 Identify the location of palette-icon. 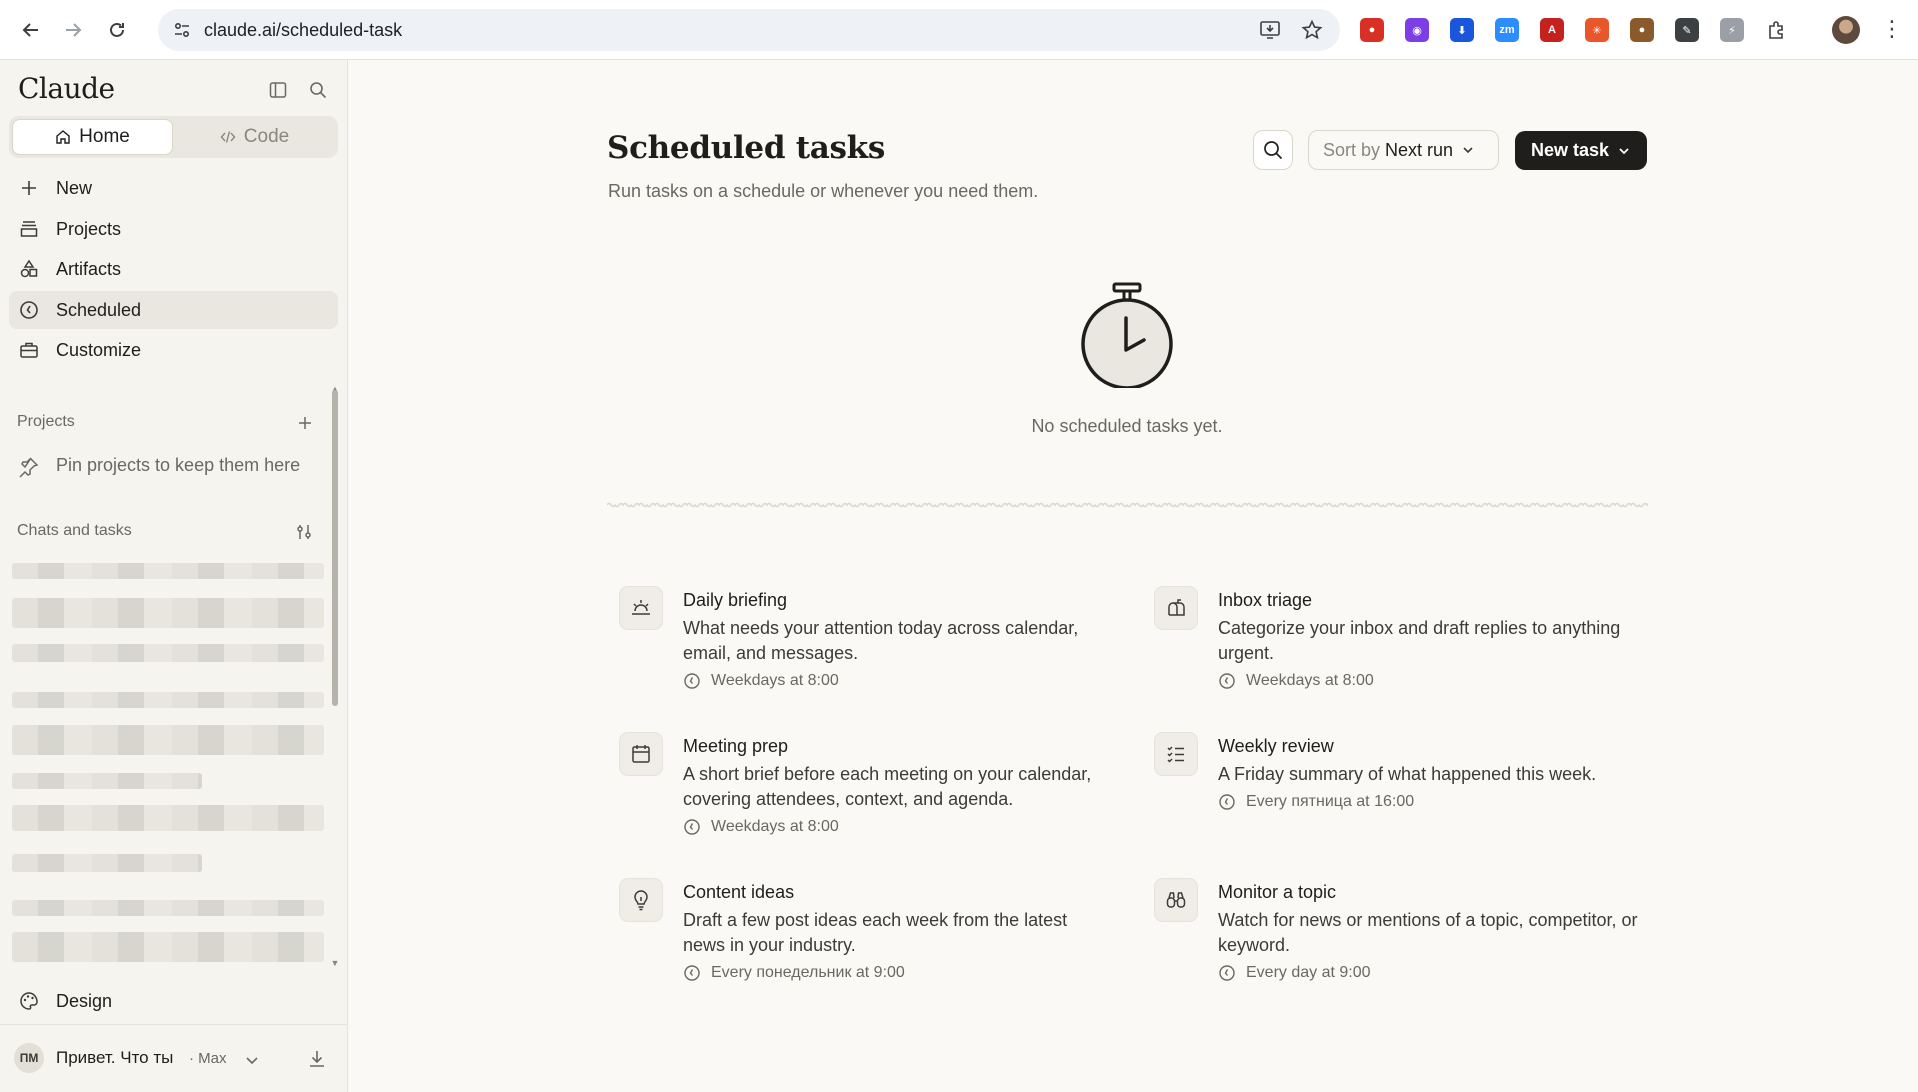
(29, 1001).